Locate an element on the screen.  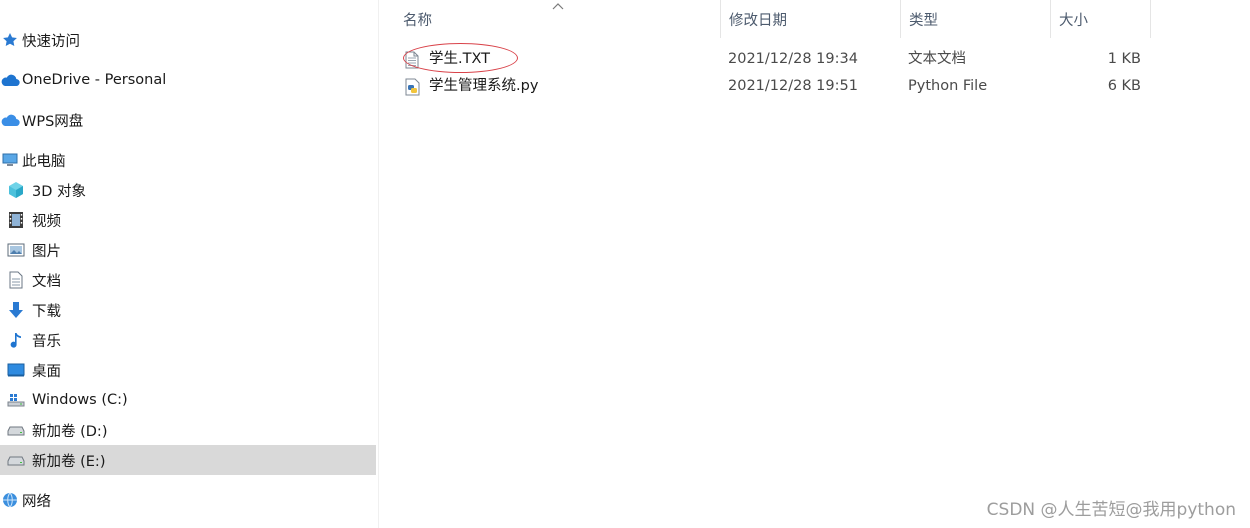
picture-icon is located at coordinates (16, 250).